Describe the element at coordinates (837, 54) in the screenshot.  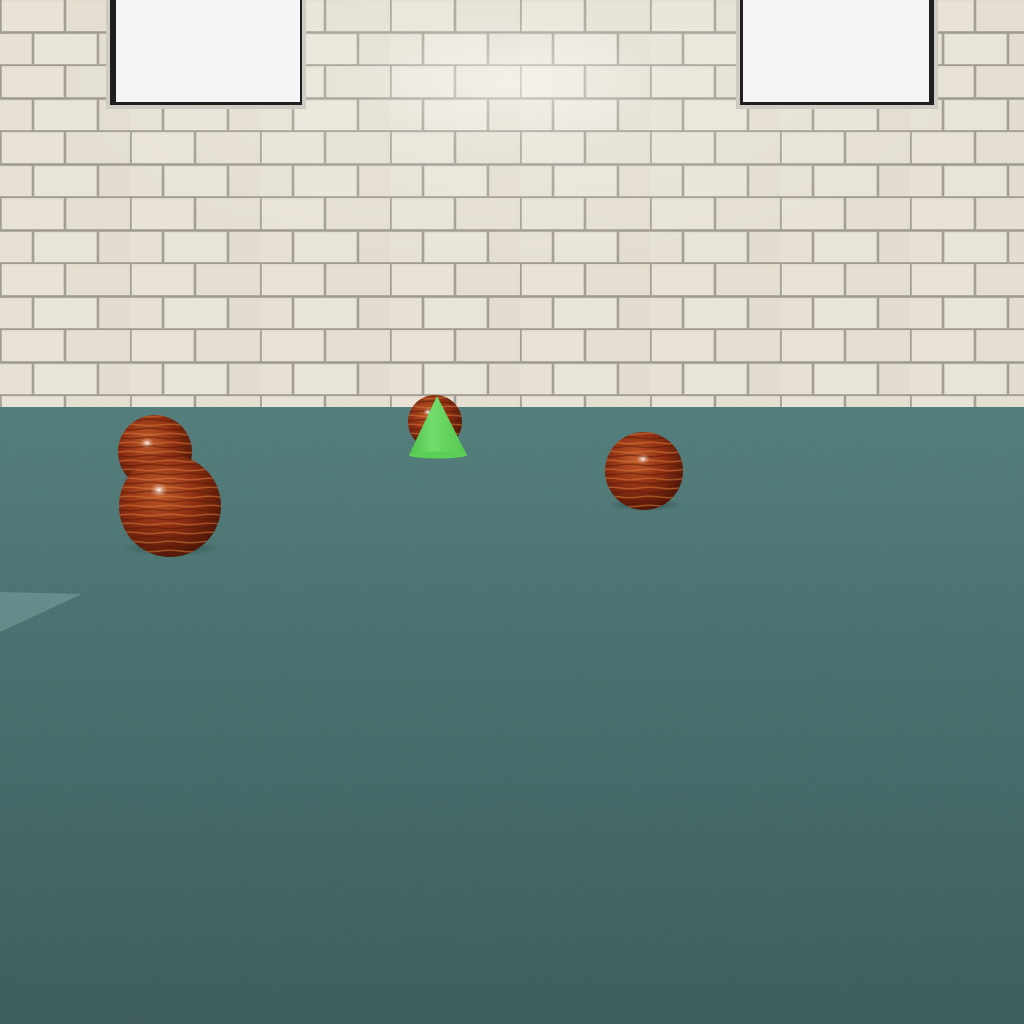
I see `window-right` at that location.